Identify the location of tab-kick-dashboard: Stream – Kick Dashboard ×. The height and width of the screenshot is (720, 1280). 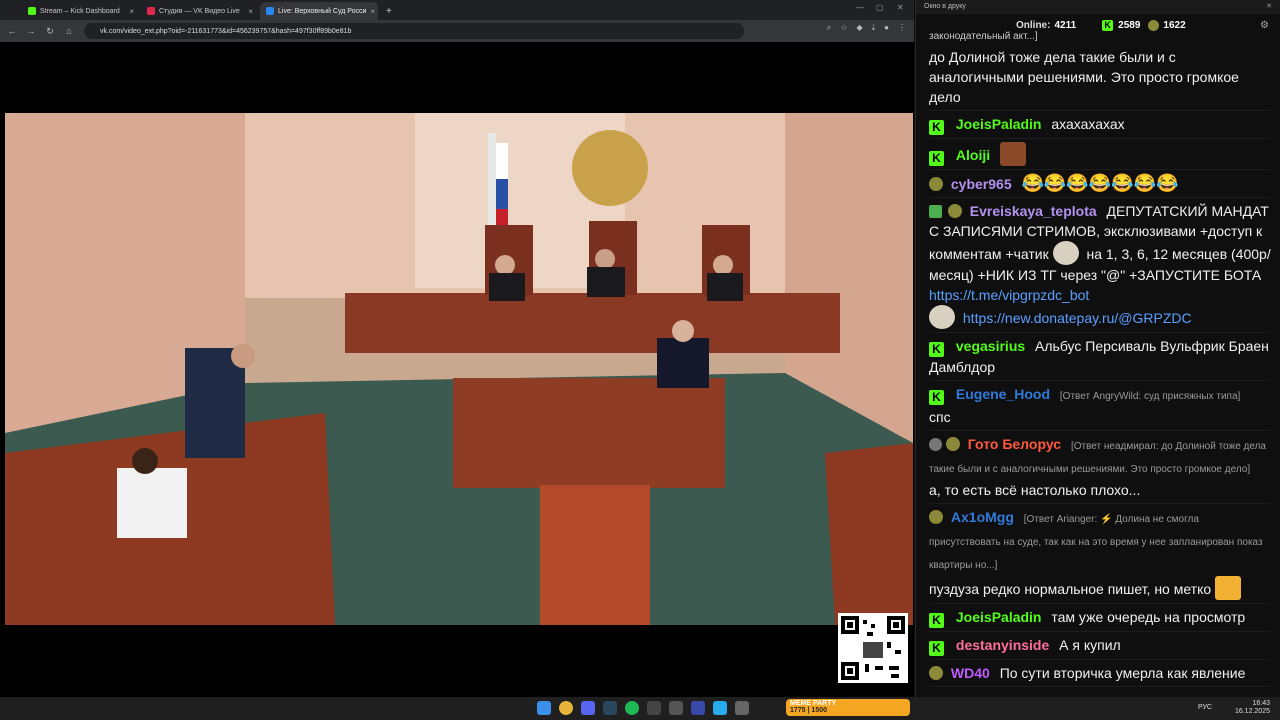
(81, 11).